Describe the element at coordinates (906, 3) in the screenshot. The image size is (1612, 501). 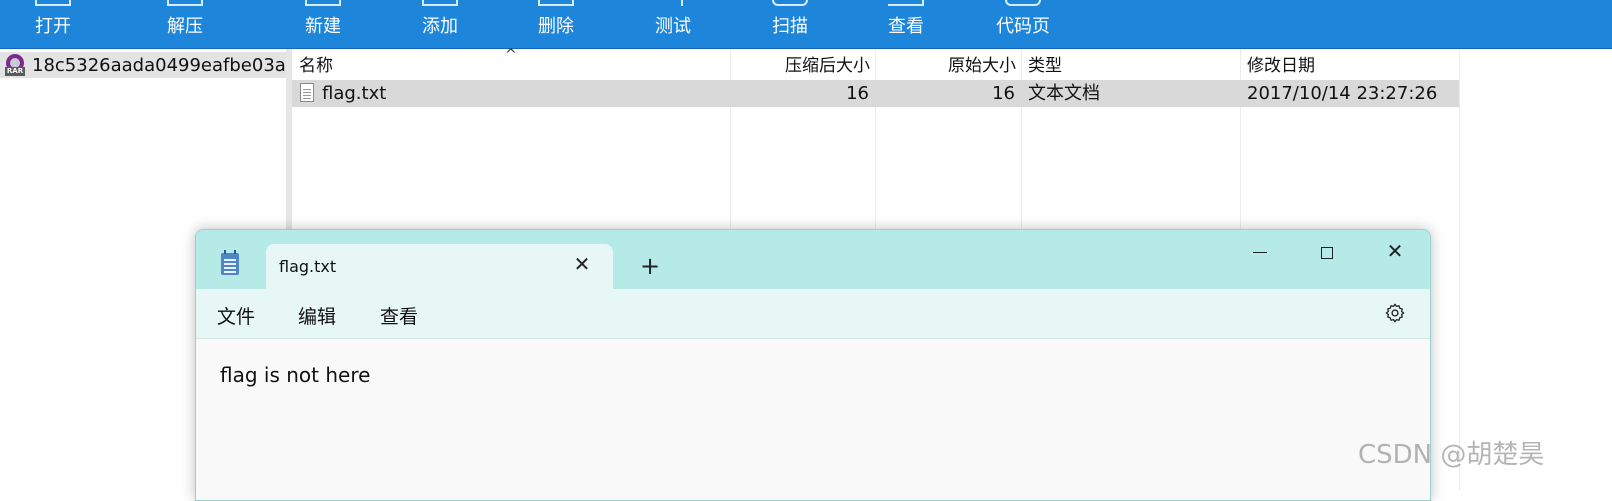
I see `view-icon` at that location.